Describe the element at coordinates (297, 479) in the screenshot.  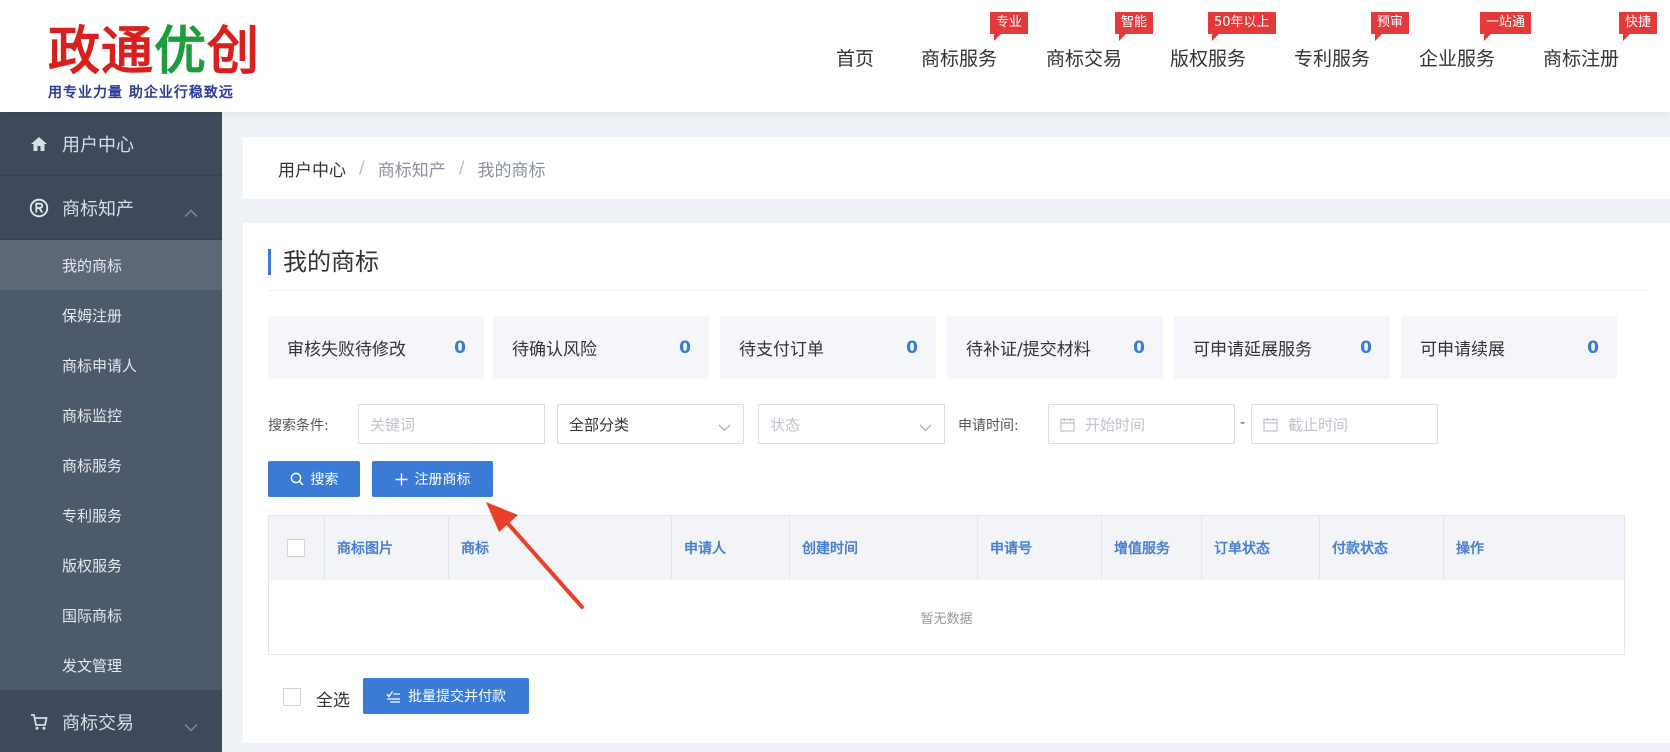
I see `search-icon` at that location.